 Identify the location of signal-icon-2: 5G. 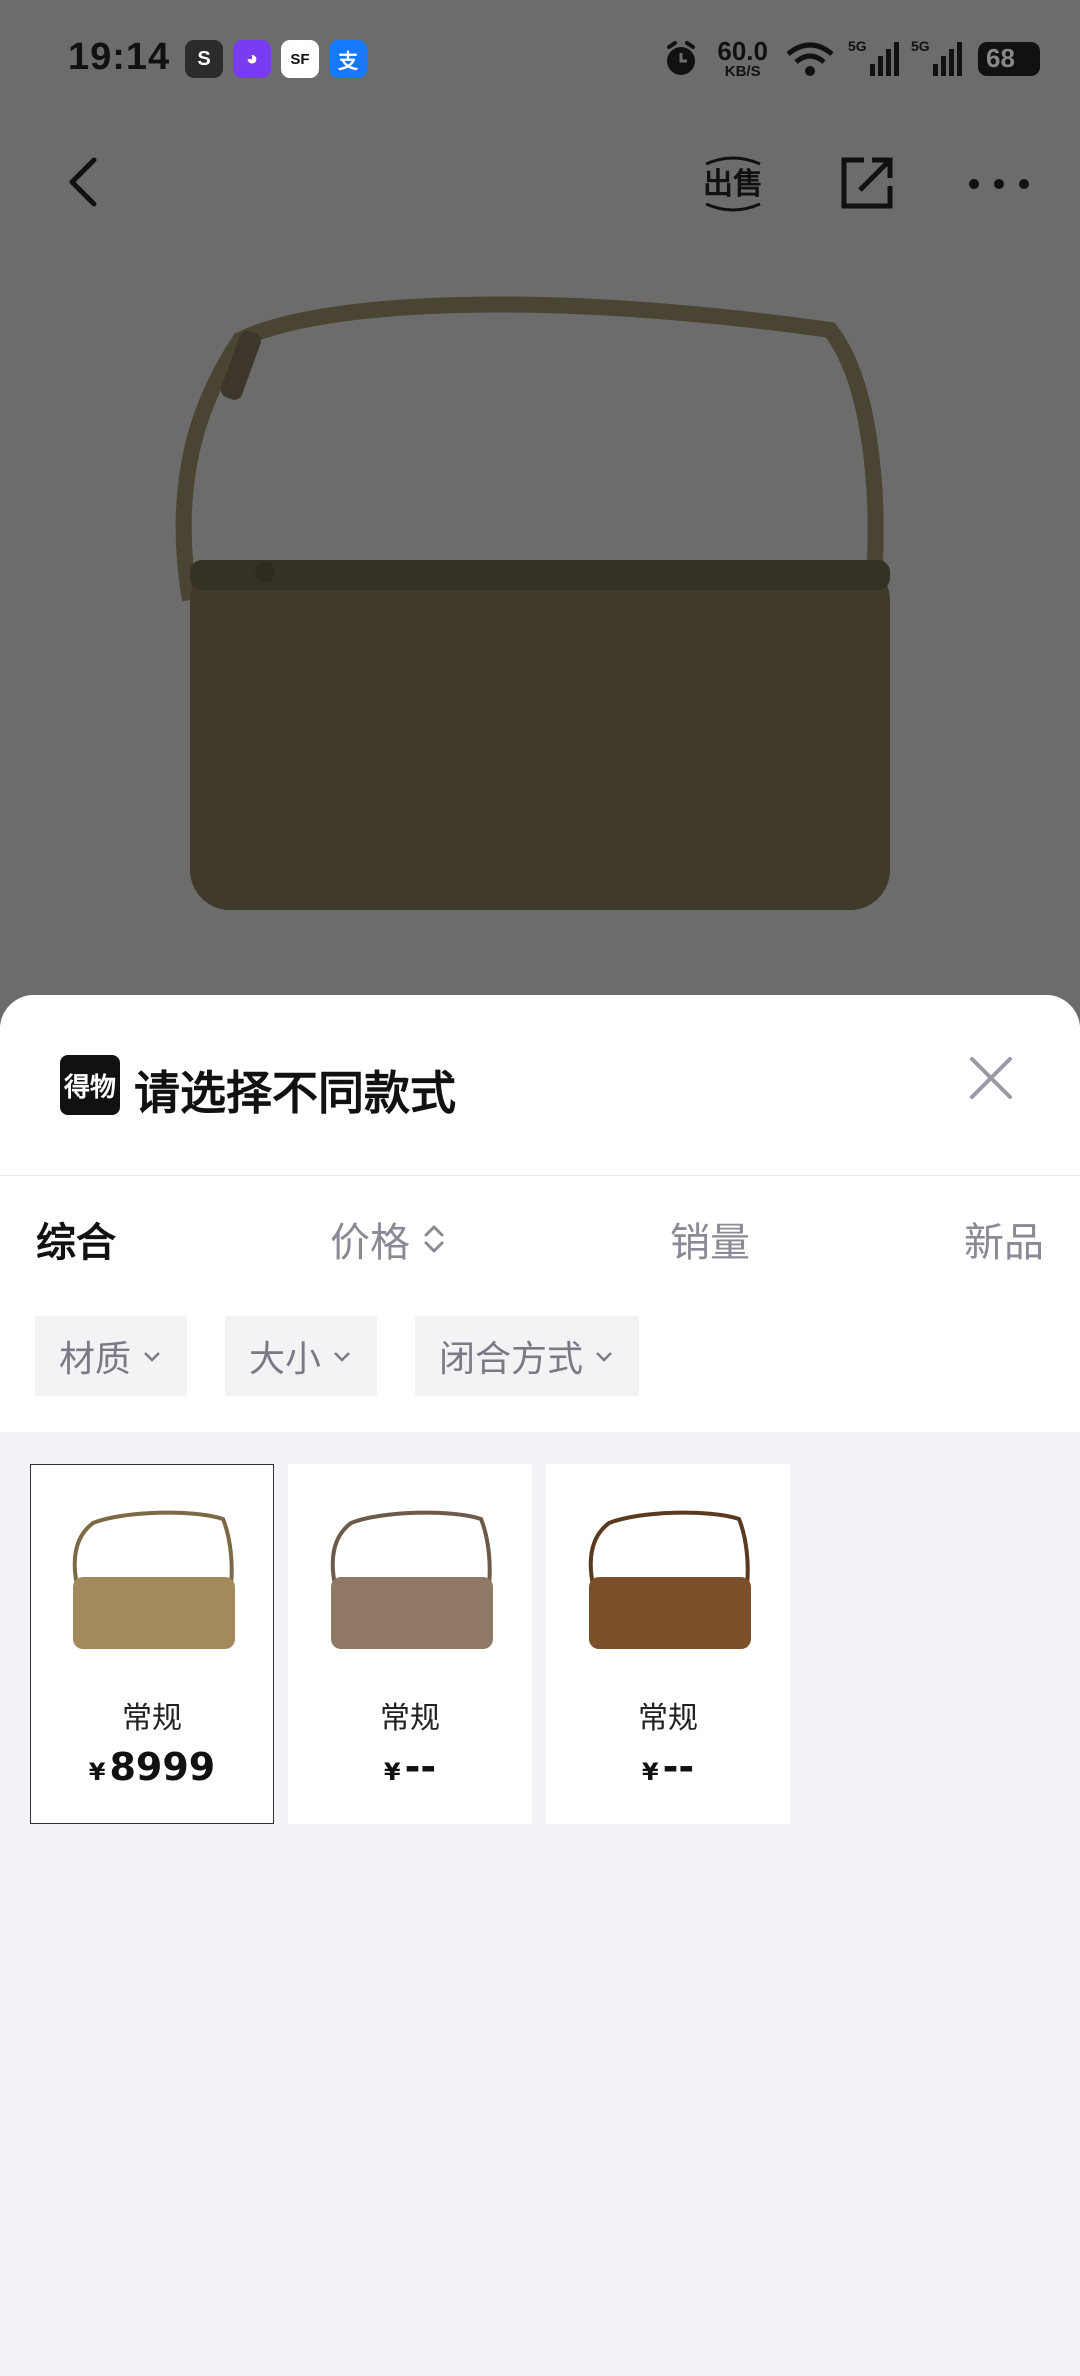
(936, 57).